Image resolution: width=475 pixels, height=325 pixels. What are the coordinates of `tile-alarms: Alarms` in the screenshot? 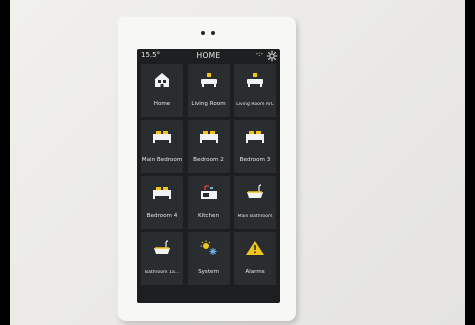 It's located at (255, 258).